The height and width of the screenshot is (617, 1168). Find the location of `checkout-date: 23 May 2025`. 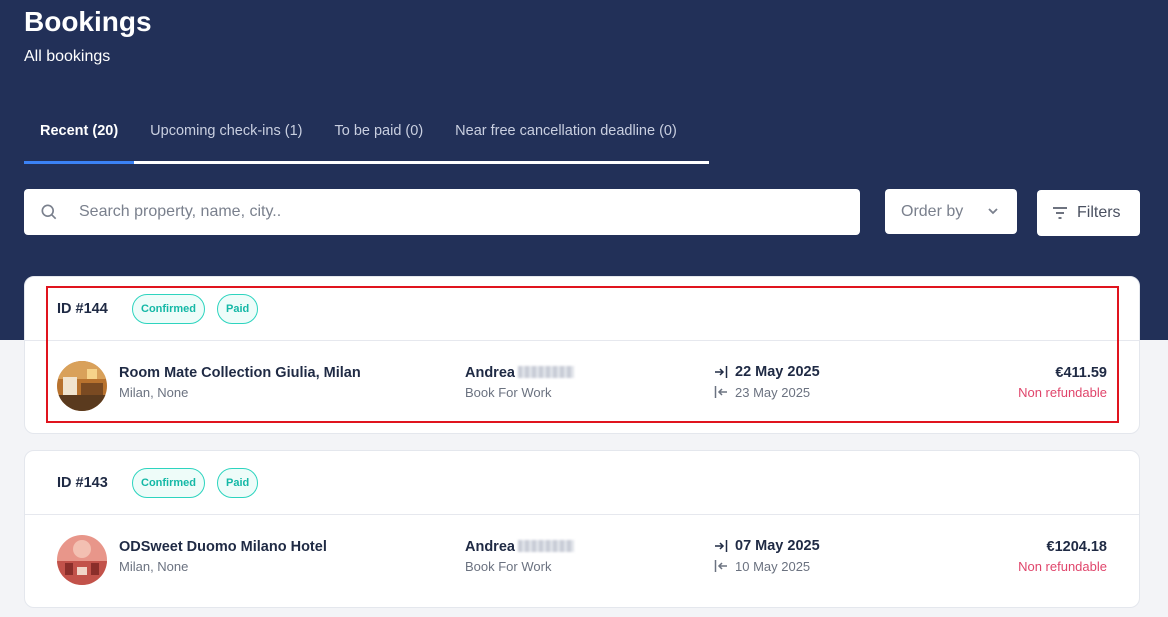

checkout-date: 23 May 2025 is located at coordinates (761, 392).